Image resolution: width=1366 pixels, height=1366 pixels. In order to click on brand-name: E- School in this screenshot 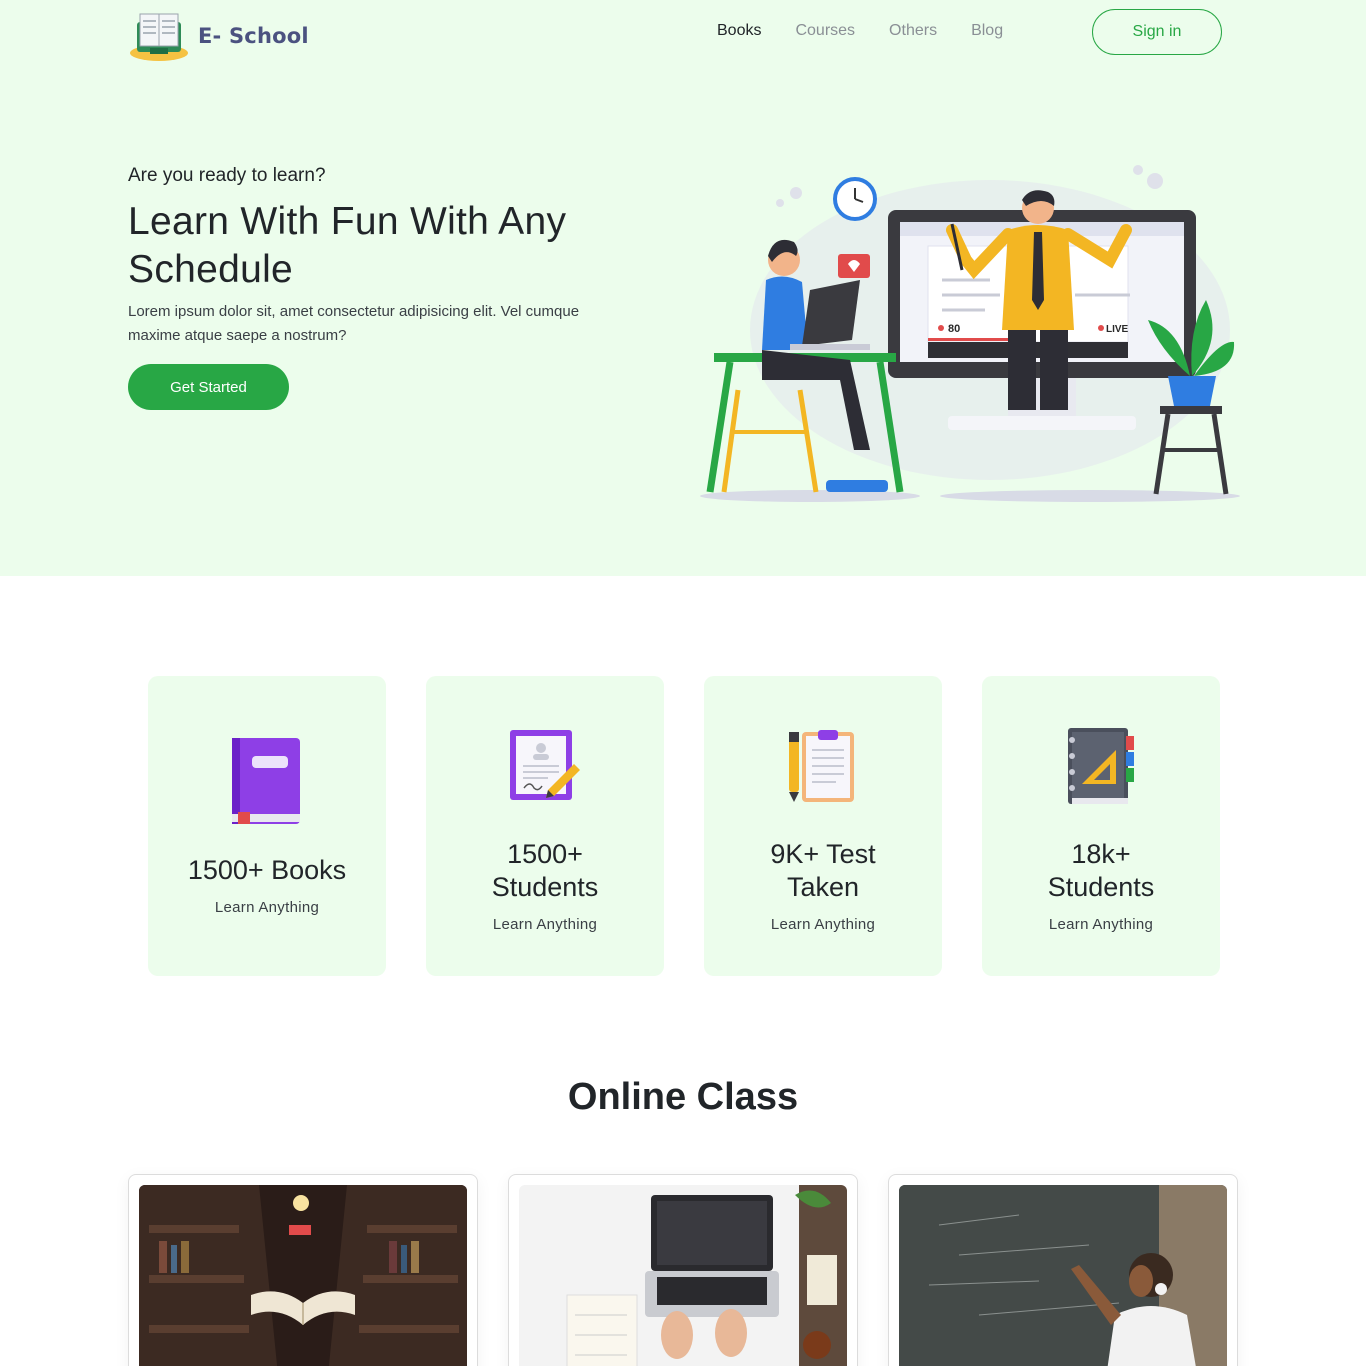, I will do `click(253, 36)`.